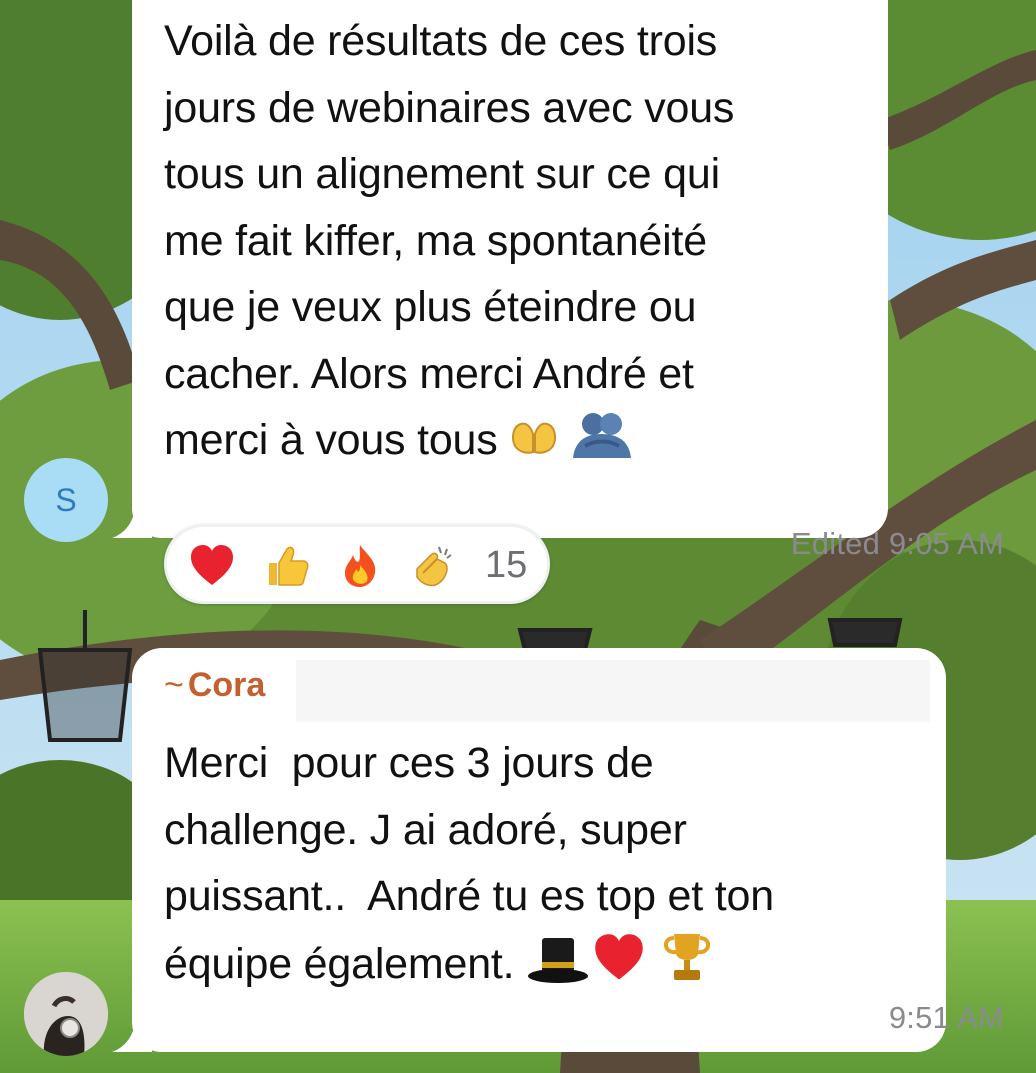  I want to click on message-meta: Edited 9:05 AM, so click(897, 544).